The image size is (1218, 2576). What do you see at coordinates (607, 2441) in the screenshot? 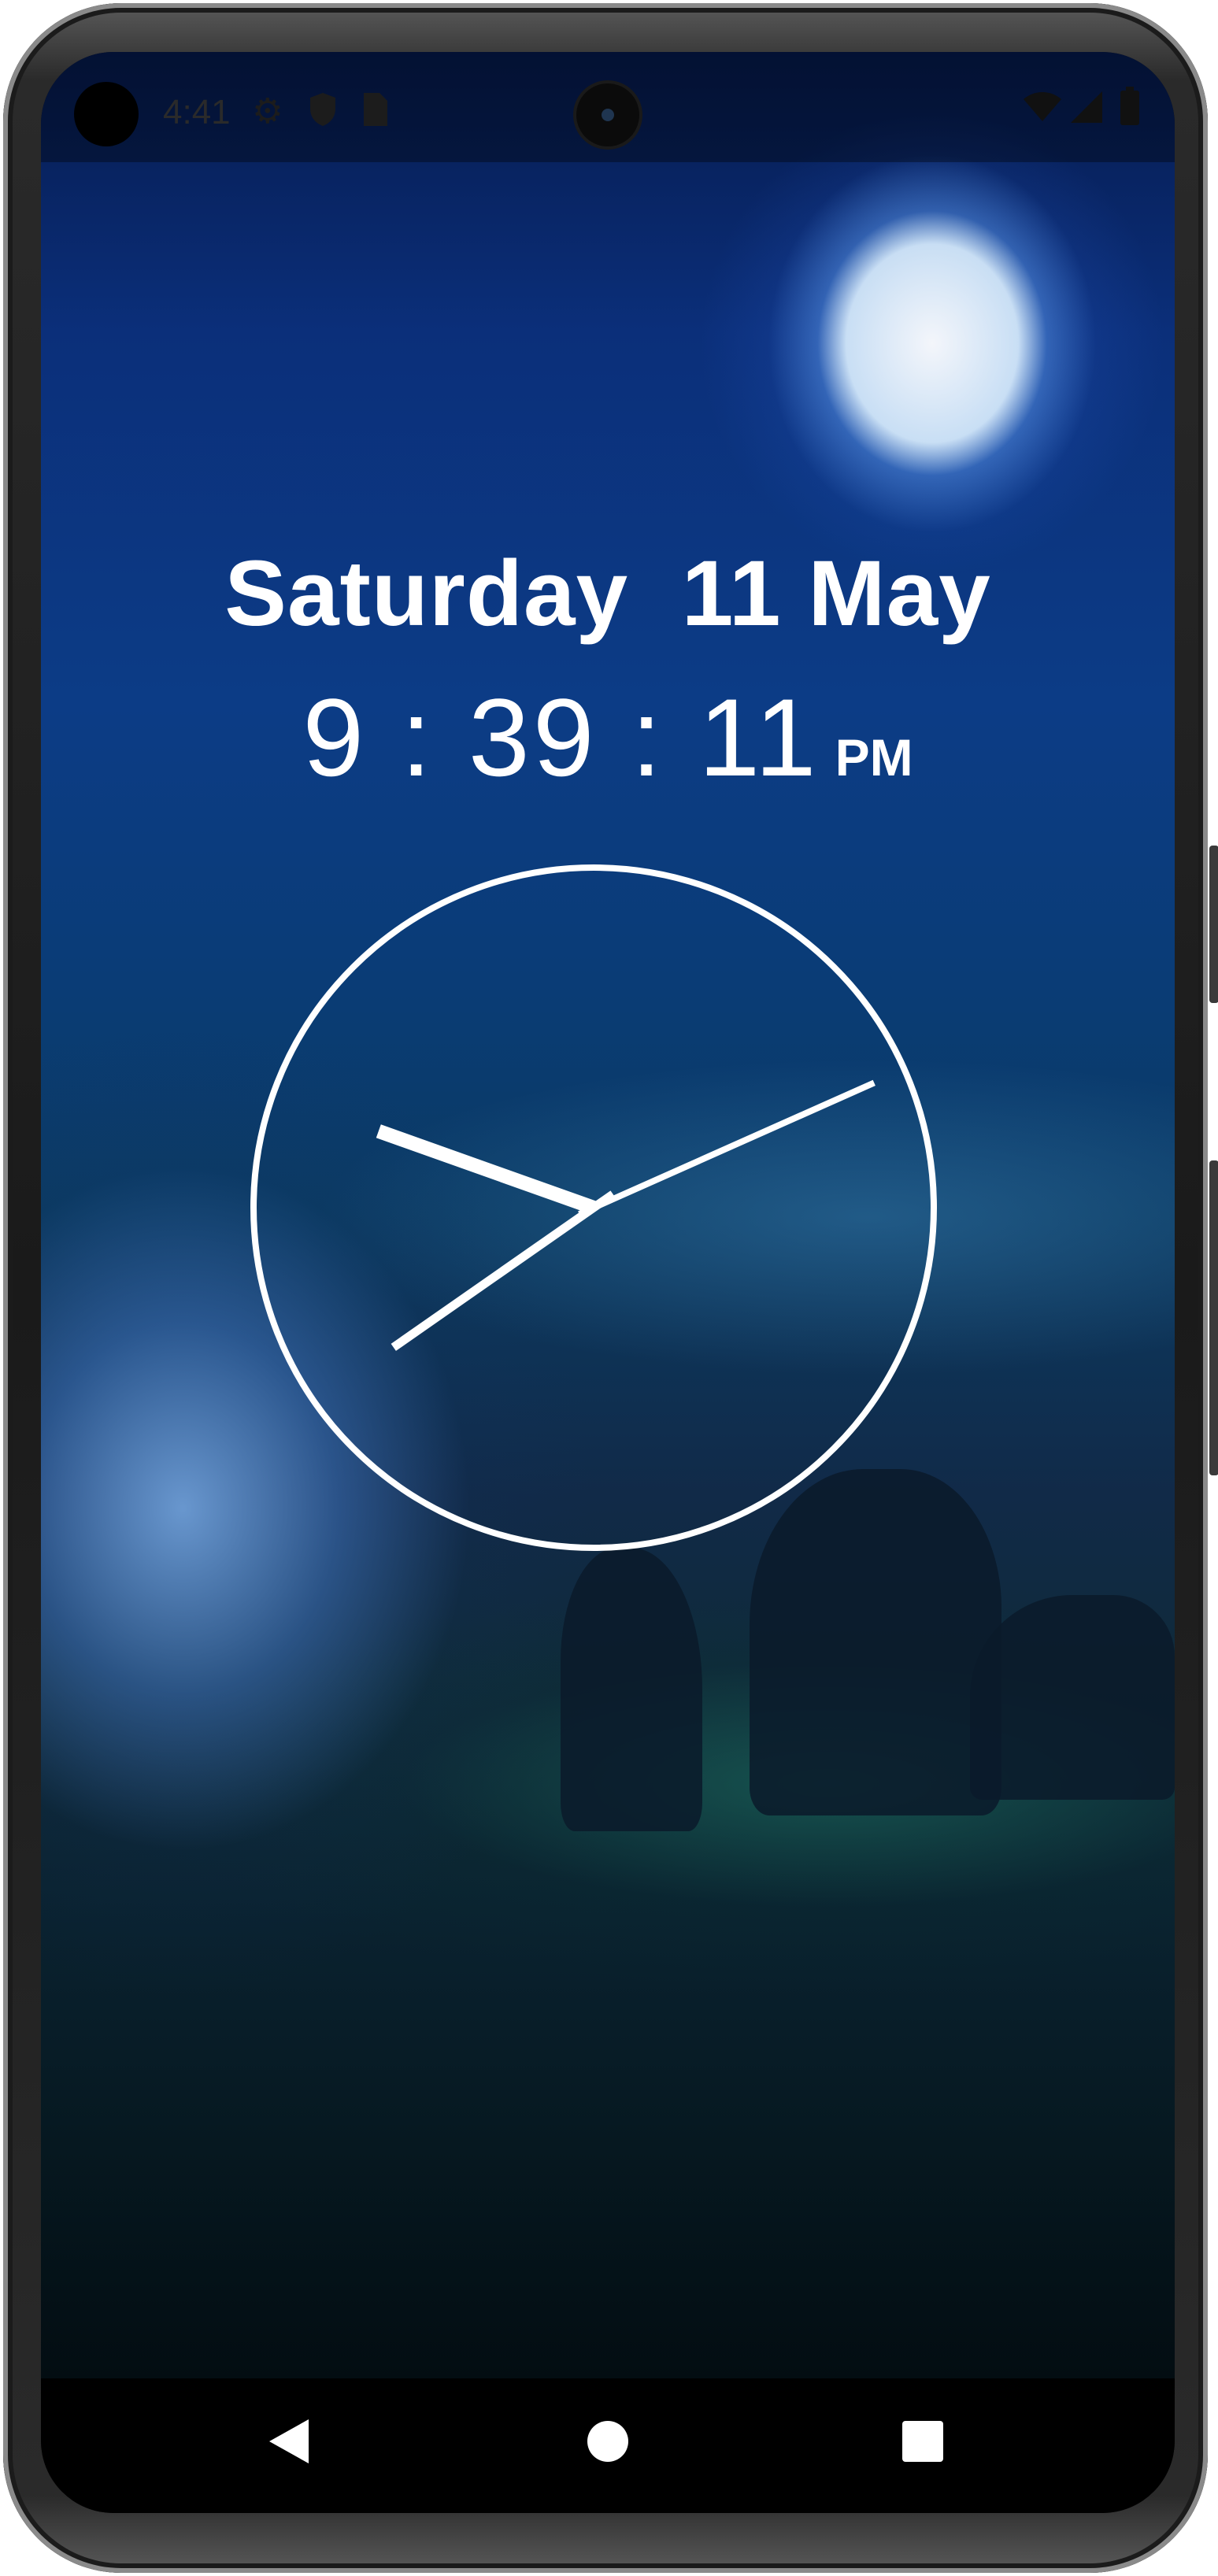
I see `home-icon` at bounding box center [607, 2441].